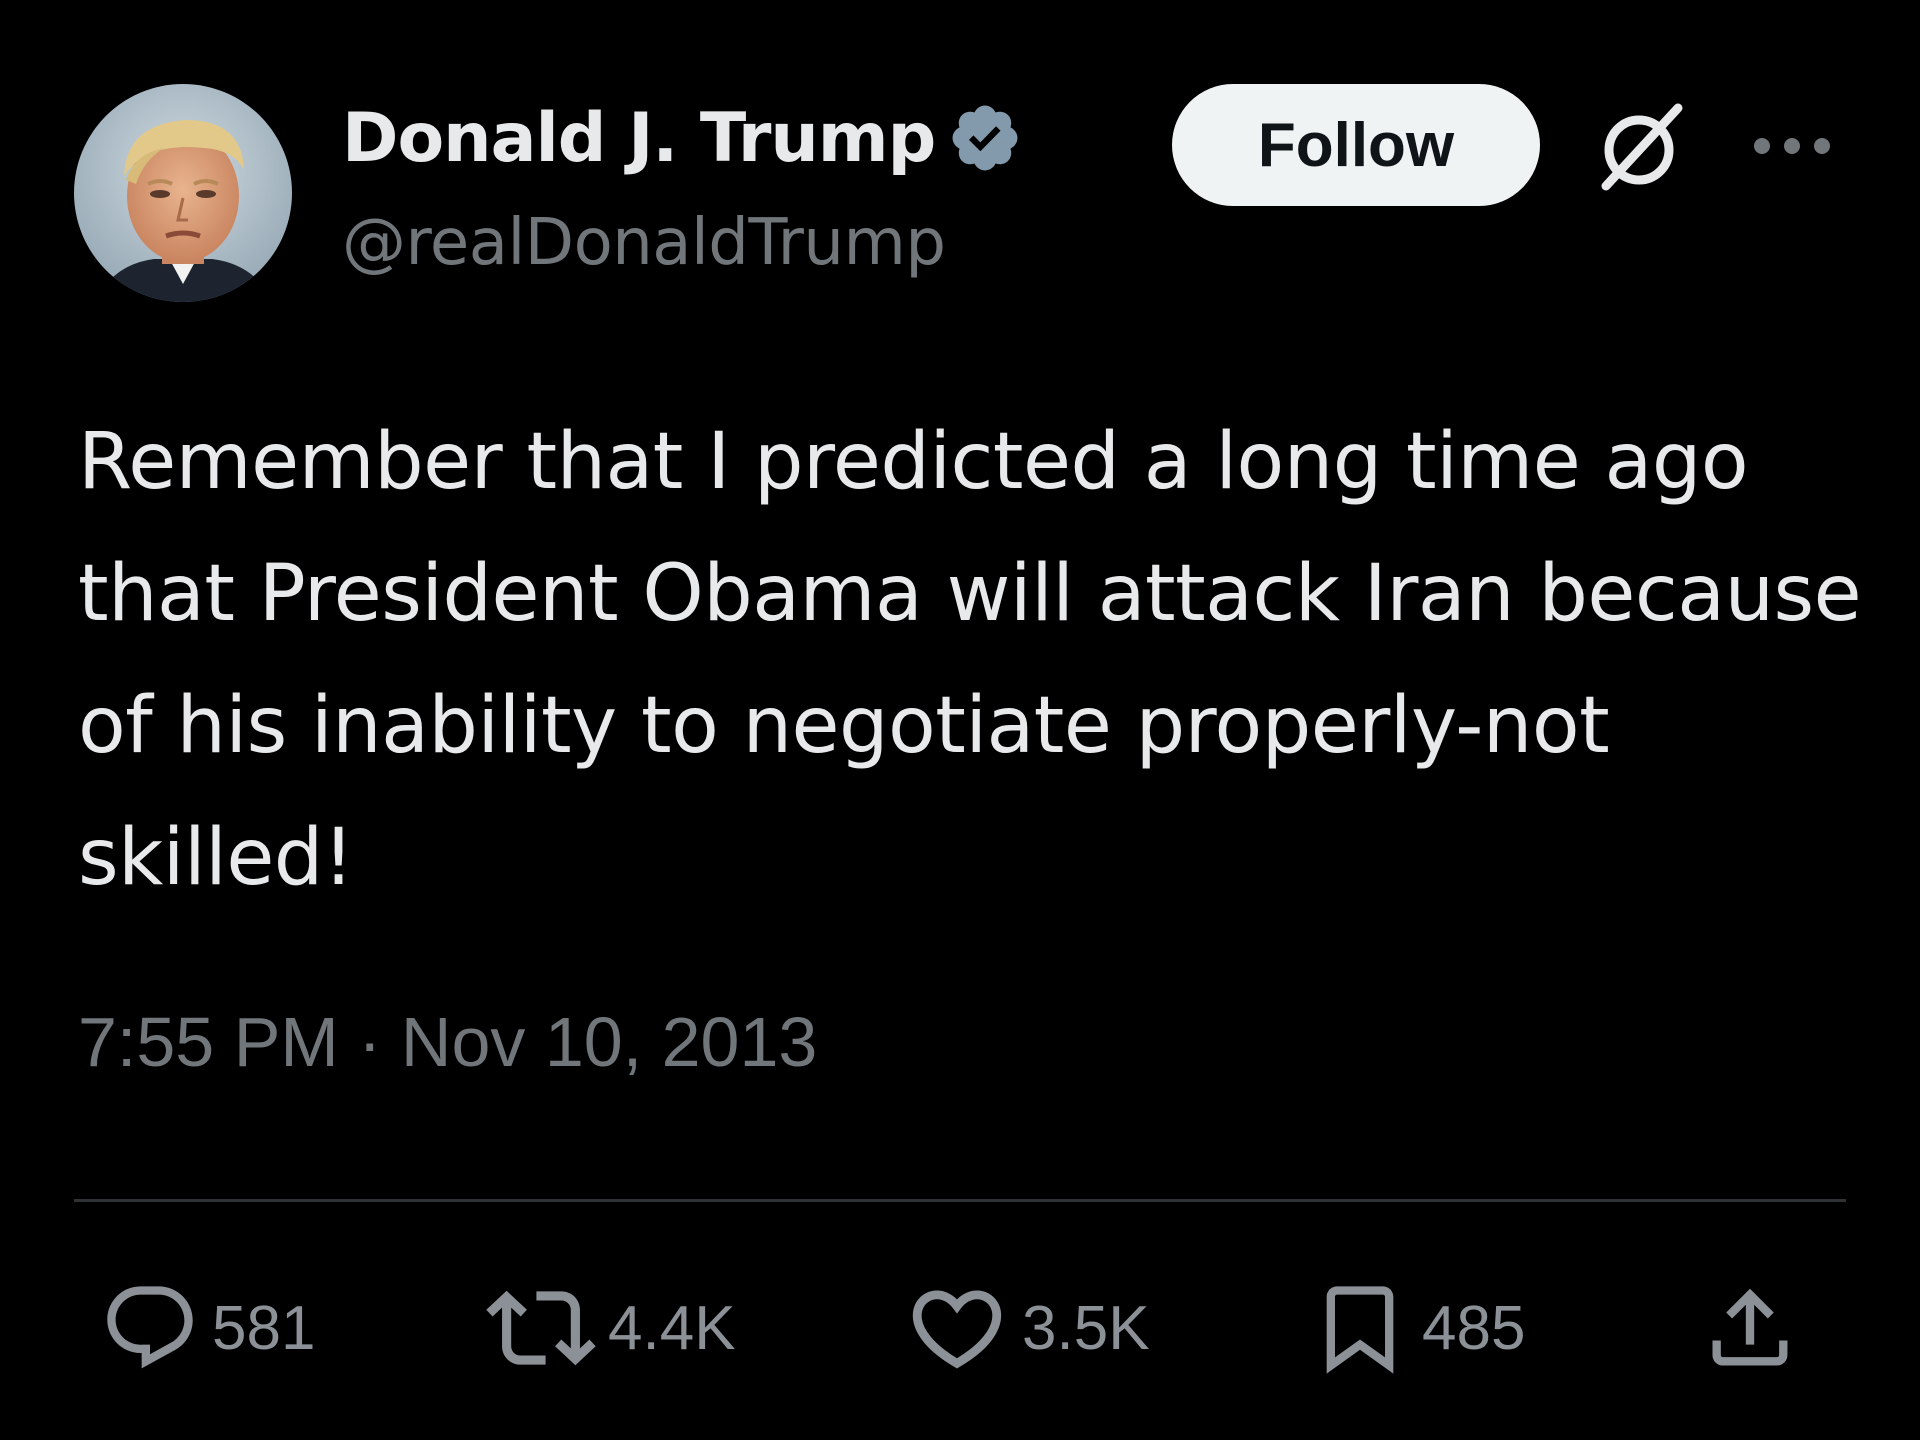 This screenshot has height=1440, width=1920. Describe the element at coordinates (207, 1328) in the screenshot. I see `reply-button: 581` at that location.